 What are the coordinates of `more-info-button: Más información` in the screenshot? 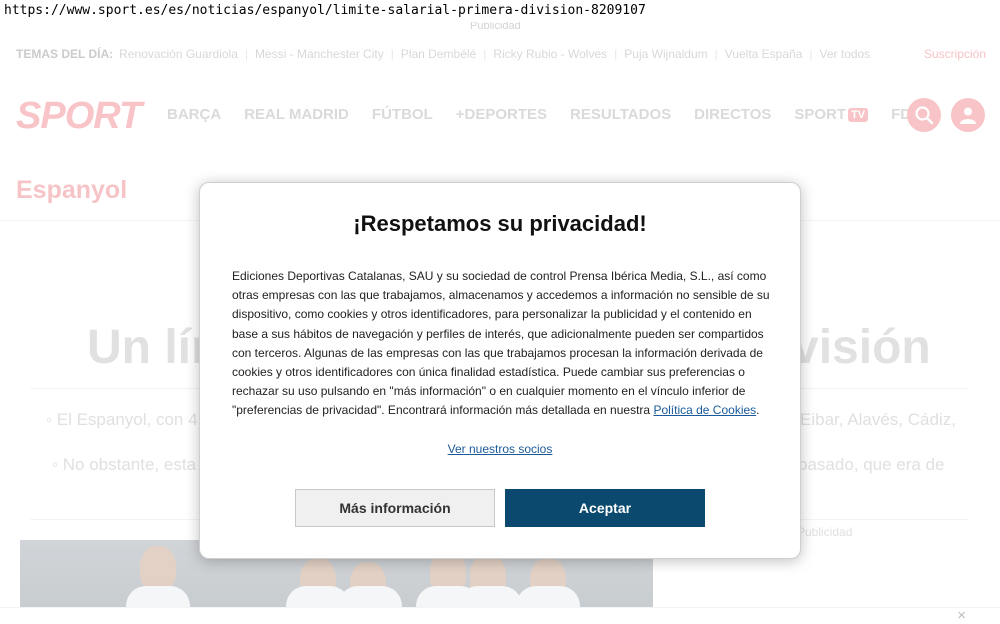 It's located at (395, 508).